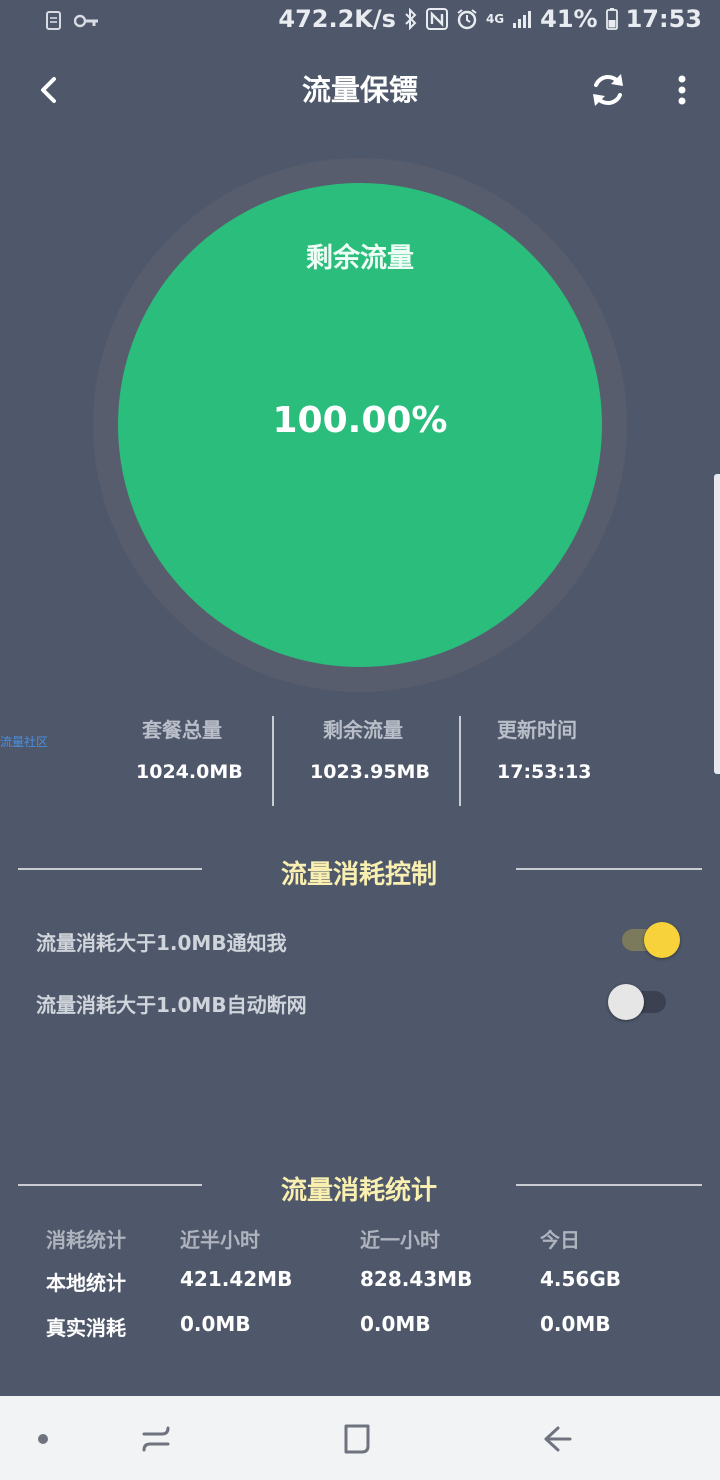  I want to click on bluetooth-icon, so click(411, 19).